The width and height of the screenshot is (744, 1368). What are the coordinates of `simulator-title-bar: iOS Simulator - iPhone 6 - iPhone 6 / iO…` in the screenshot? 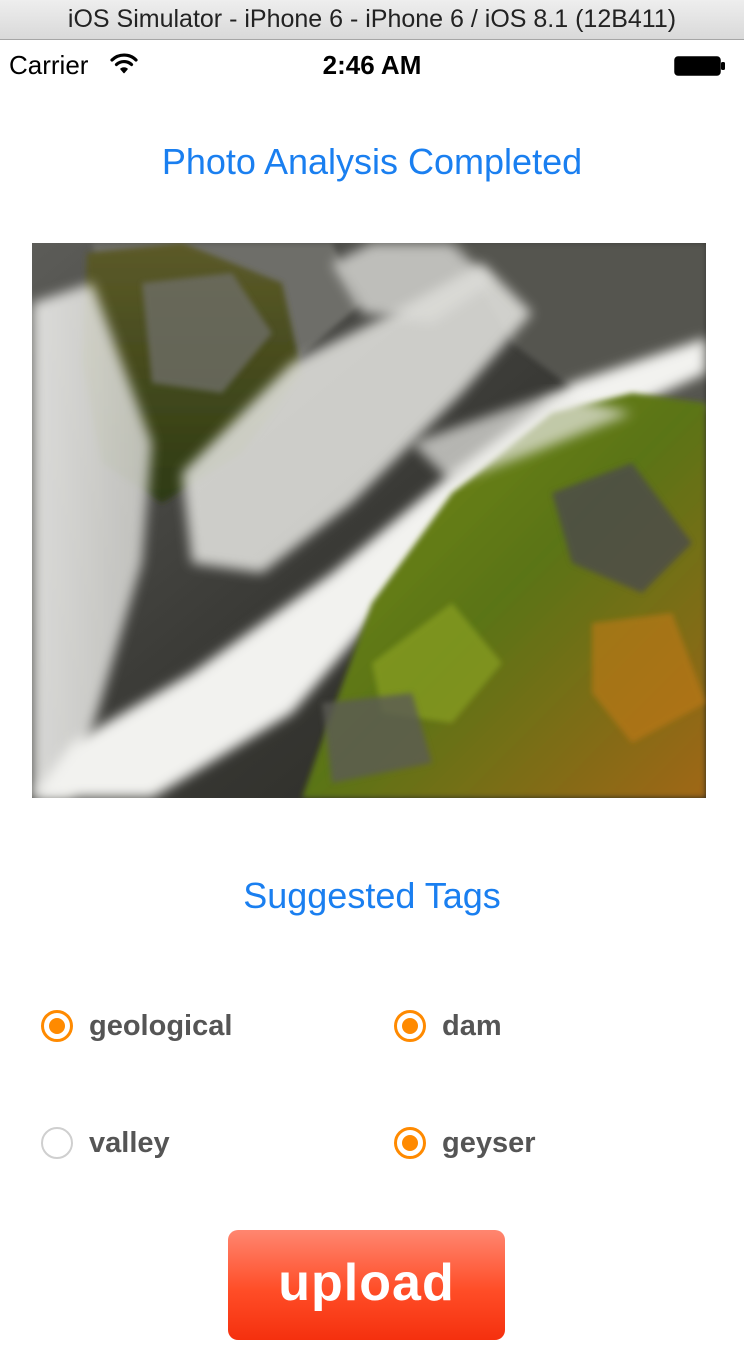 It's located at (372, 20).